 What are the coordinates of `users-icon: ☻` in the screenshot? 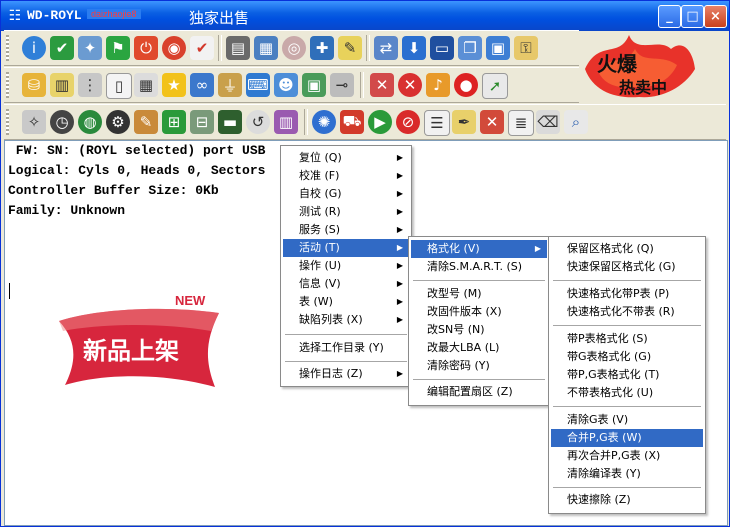 It's located at (286, 85).